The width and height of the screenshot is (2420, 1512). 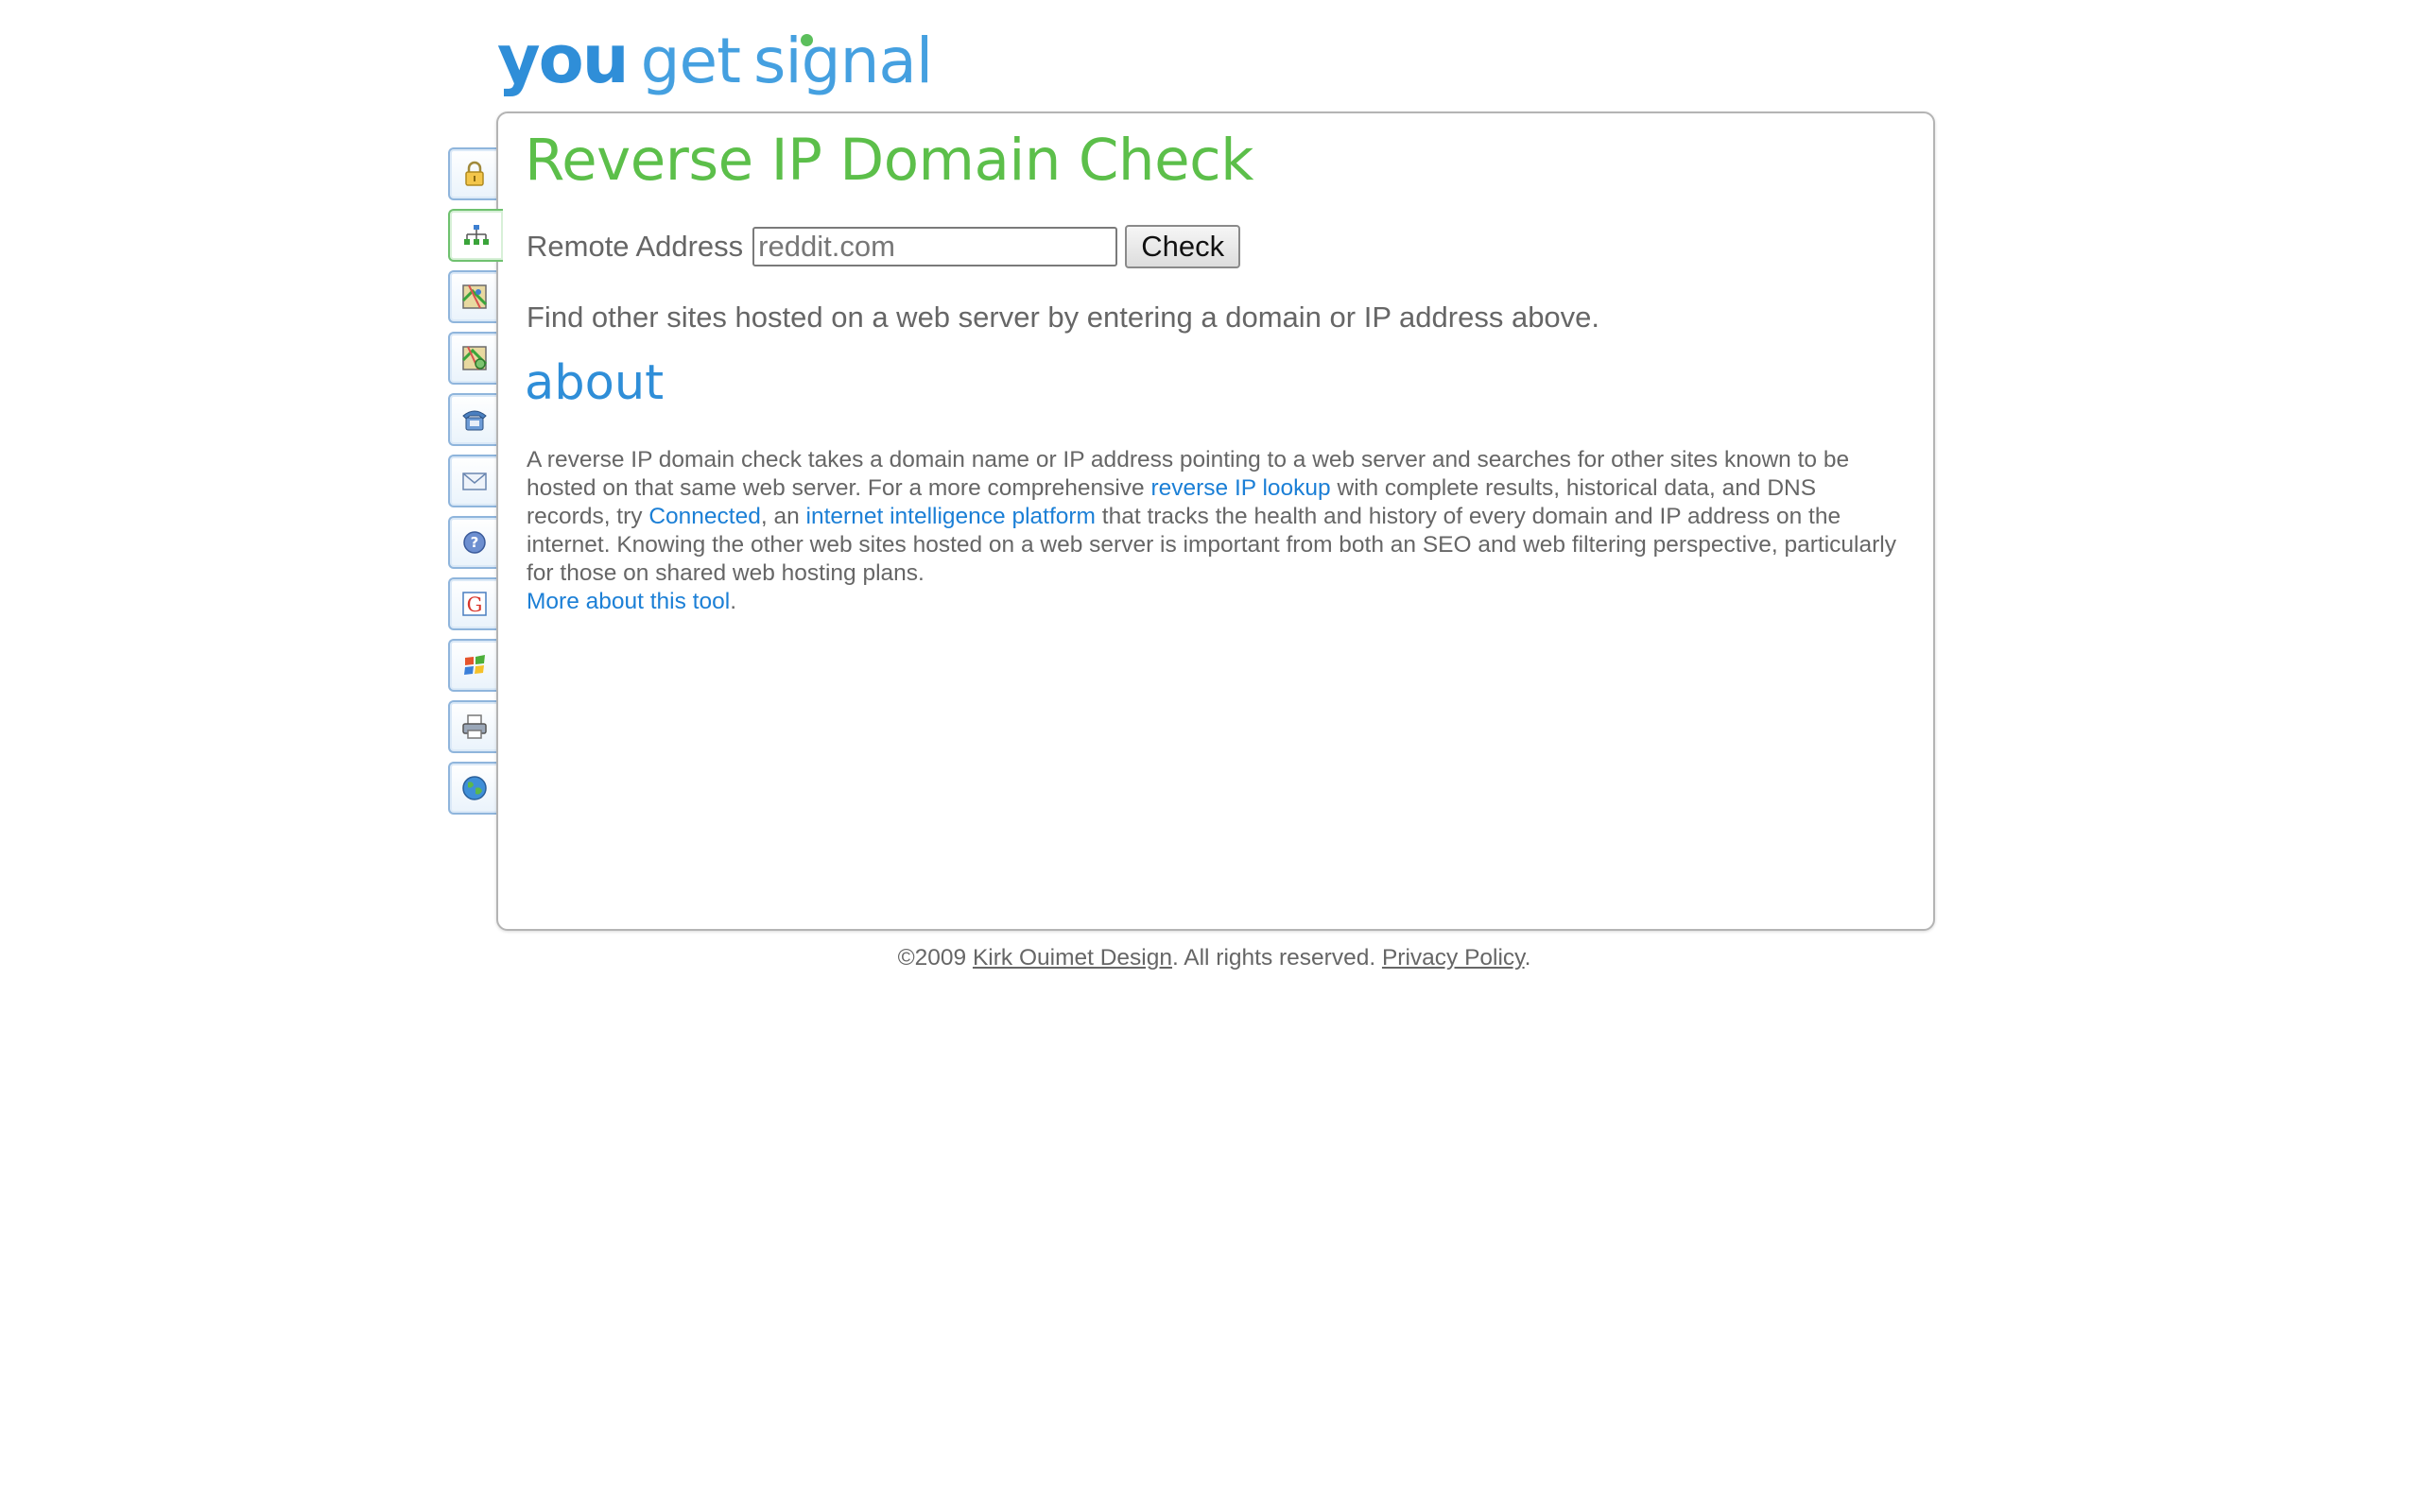 I want to click on site-logo: you get signal, so click(x=715, y=63).